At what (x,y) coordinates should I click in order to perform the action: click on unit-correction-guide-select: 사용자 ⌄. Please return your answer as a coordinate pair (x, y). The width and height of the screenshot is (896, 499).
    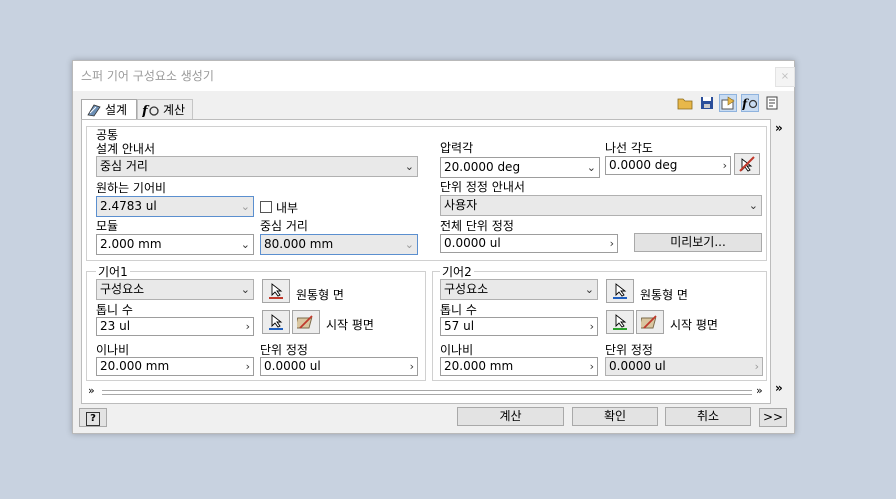
    Looking at the image, I should click on (601, 205).